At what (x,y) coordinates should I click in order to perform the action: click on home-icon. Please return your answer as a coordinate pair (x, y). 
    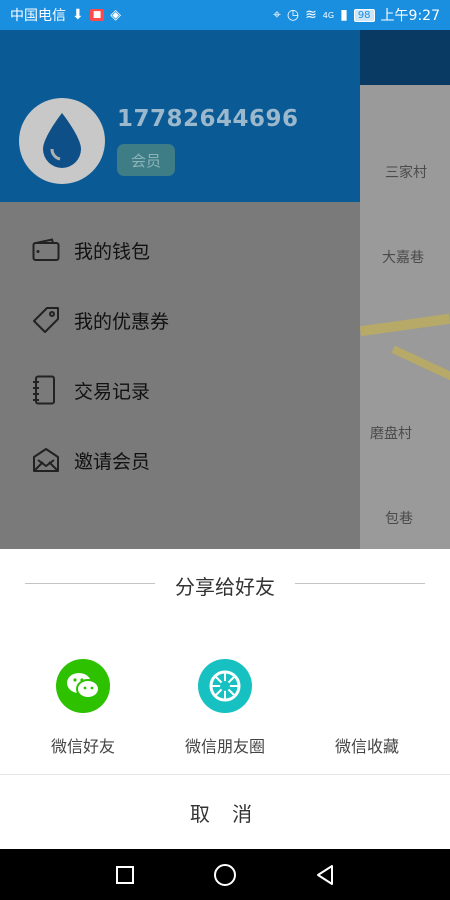
    Looking at the image, I should click on (225, 875).